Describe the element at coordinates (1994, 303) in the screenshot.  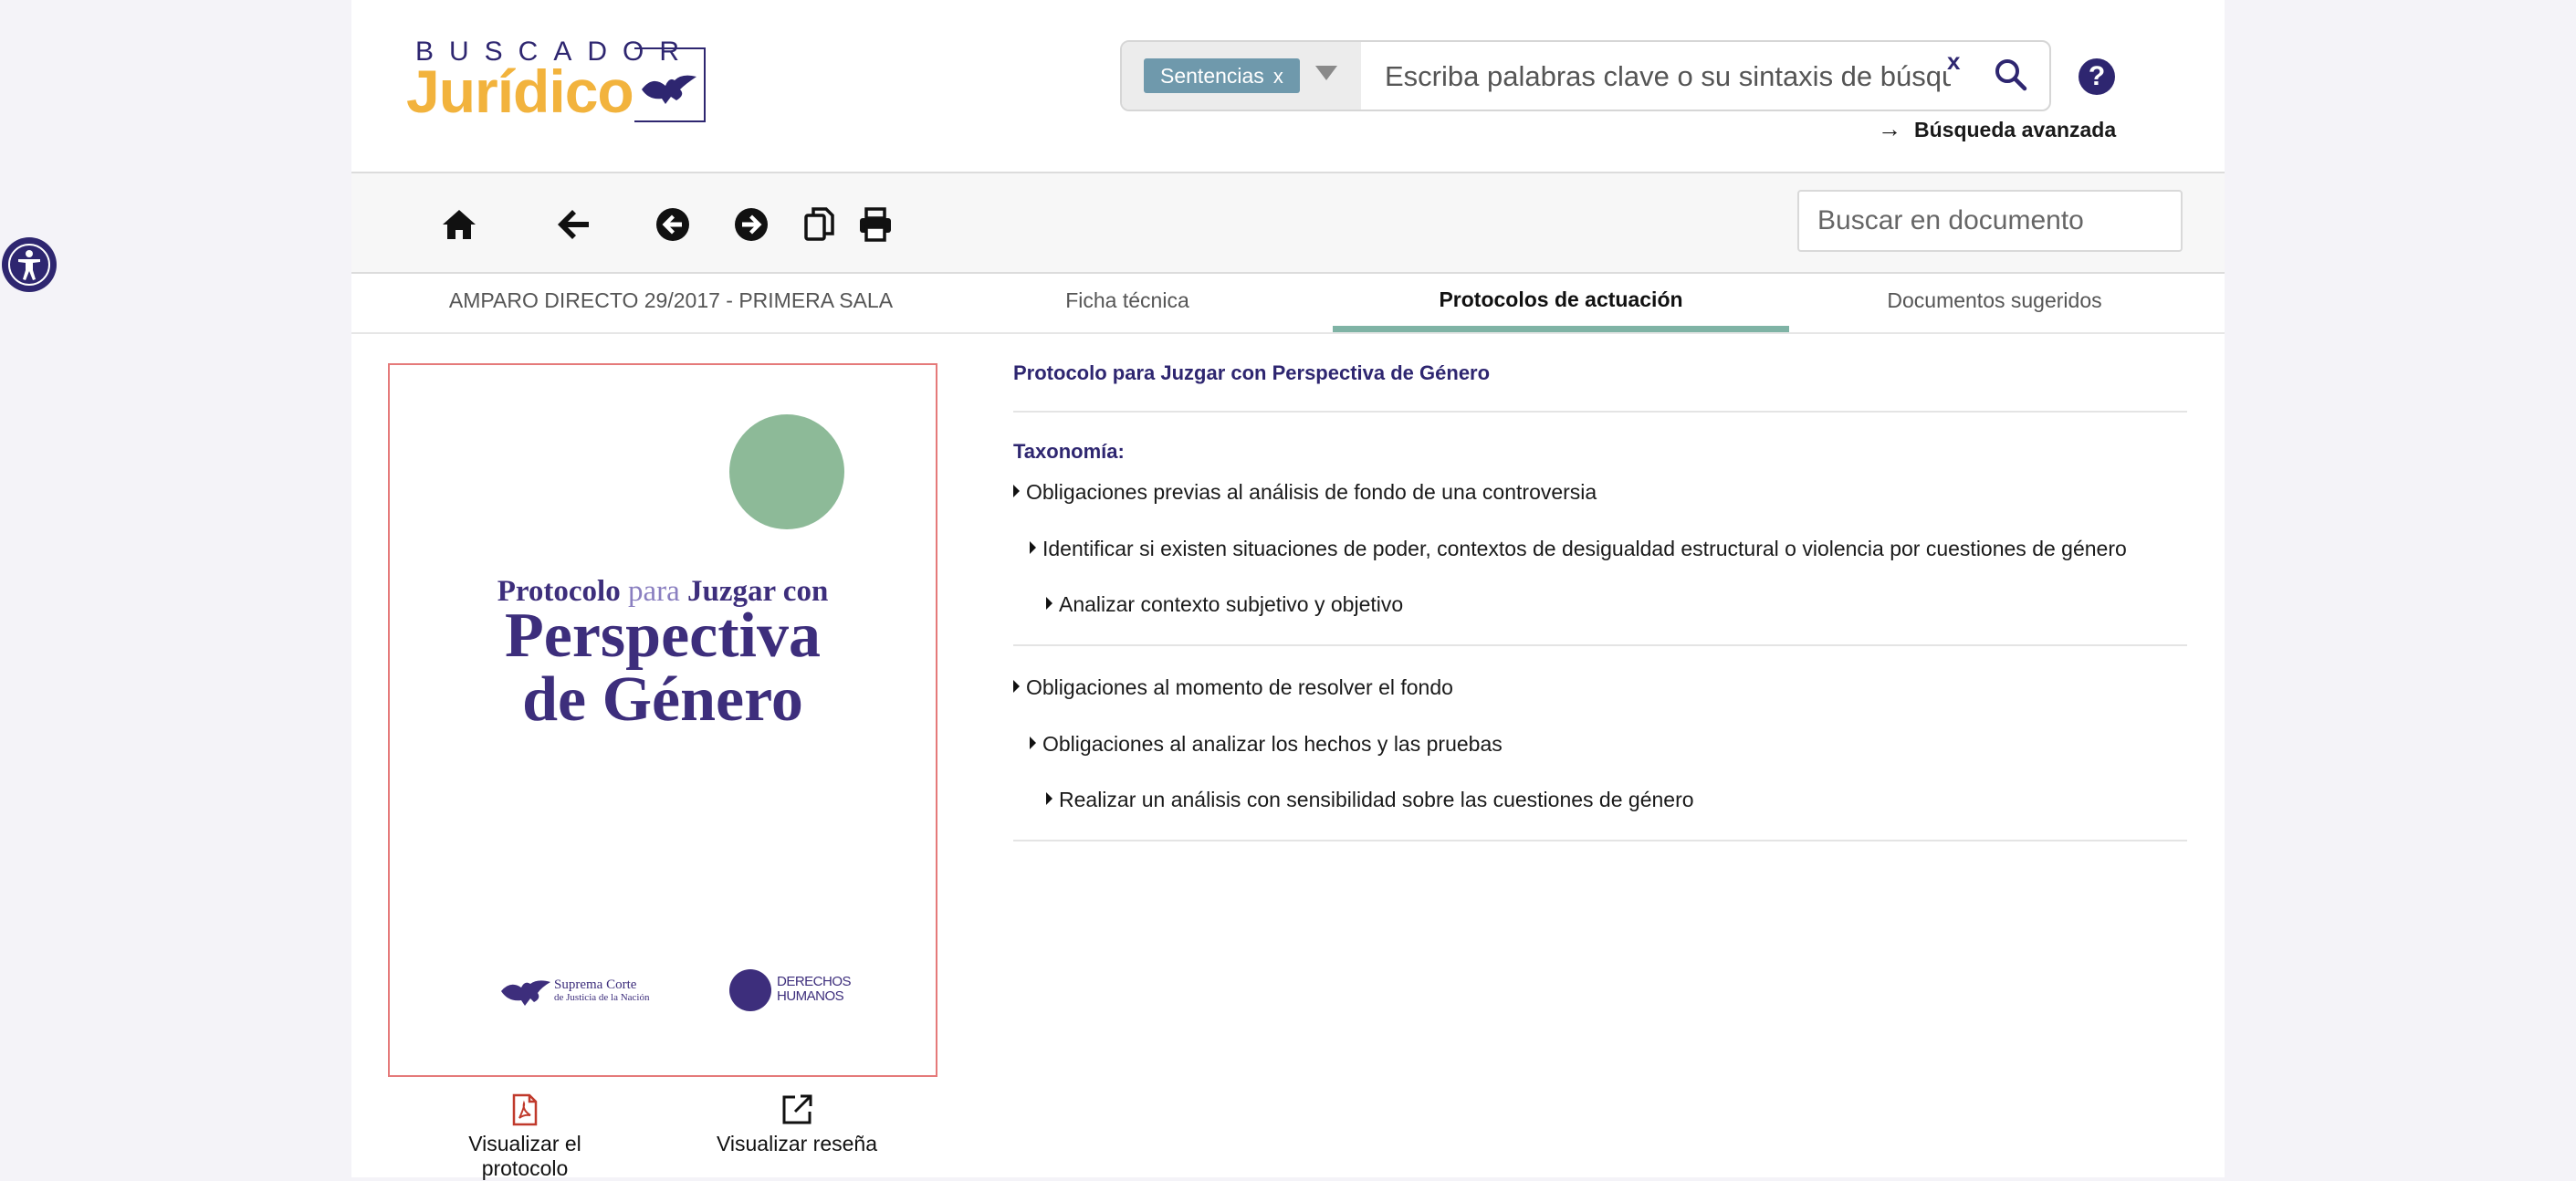
I see `tab-documentos-sugeridos: Documentos sugeridos` at that location.